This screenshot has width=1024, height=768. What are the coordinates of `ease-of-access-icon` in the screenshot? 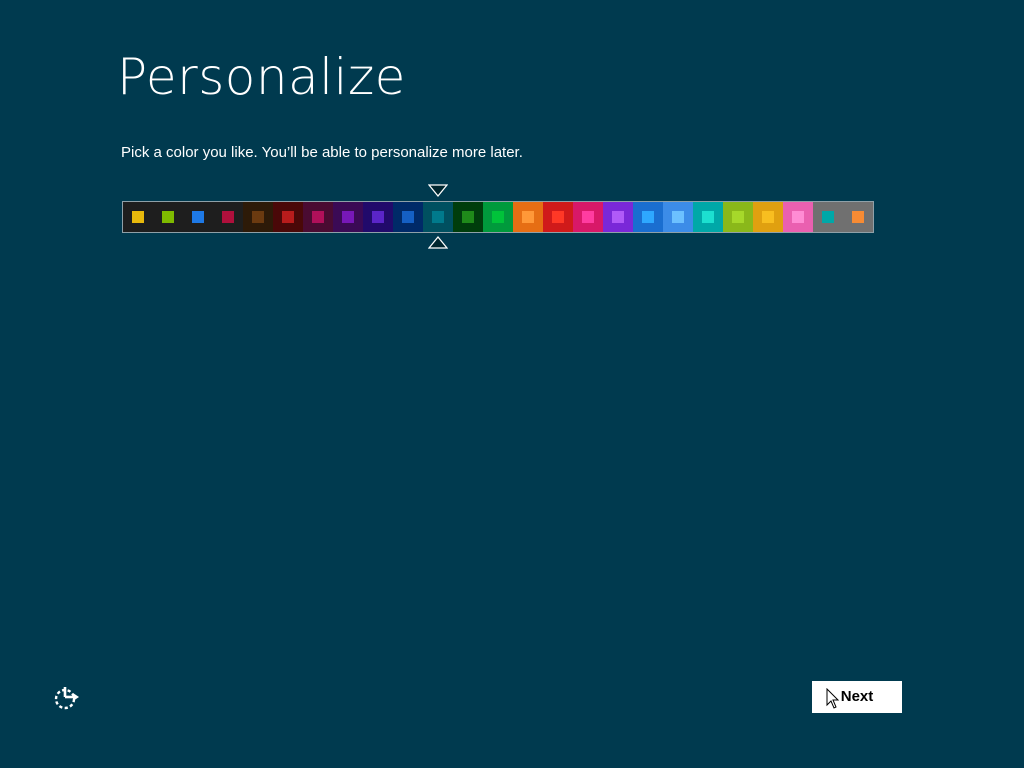 It's located at (66, 698).